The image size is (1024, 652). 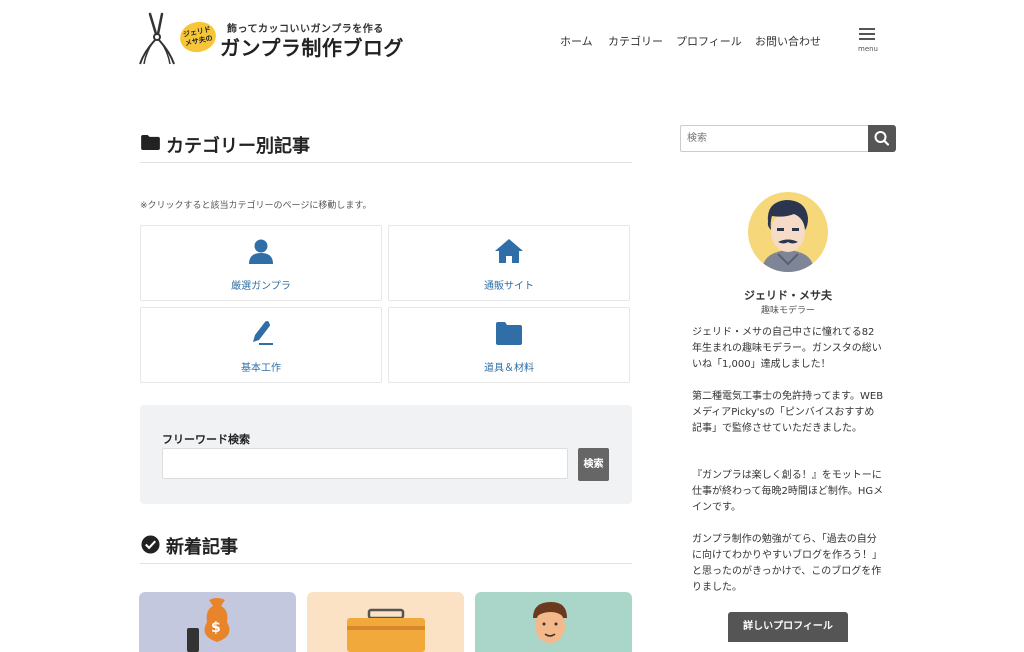 I want to click on avatar, so click(x=788, y=232).